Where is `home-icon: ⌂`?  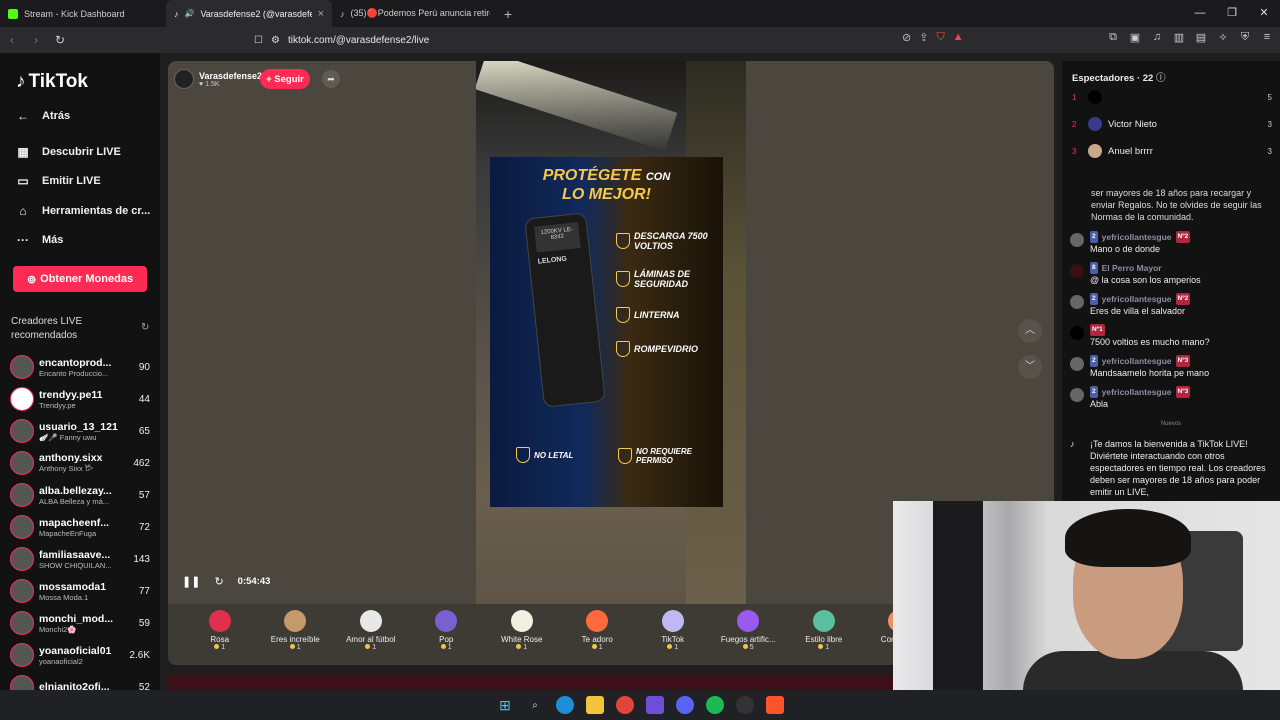 home-icon: ⌂ is located at coordinates (23, 211).